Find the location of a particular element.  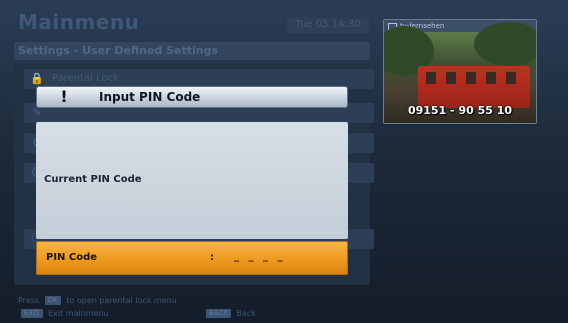

dialog-title: Input PIN Code is located at coordinates (150, 97).